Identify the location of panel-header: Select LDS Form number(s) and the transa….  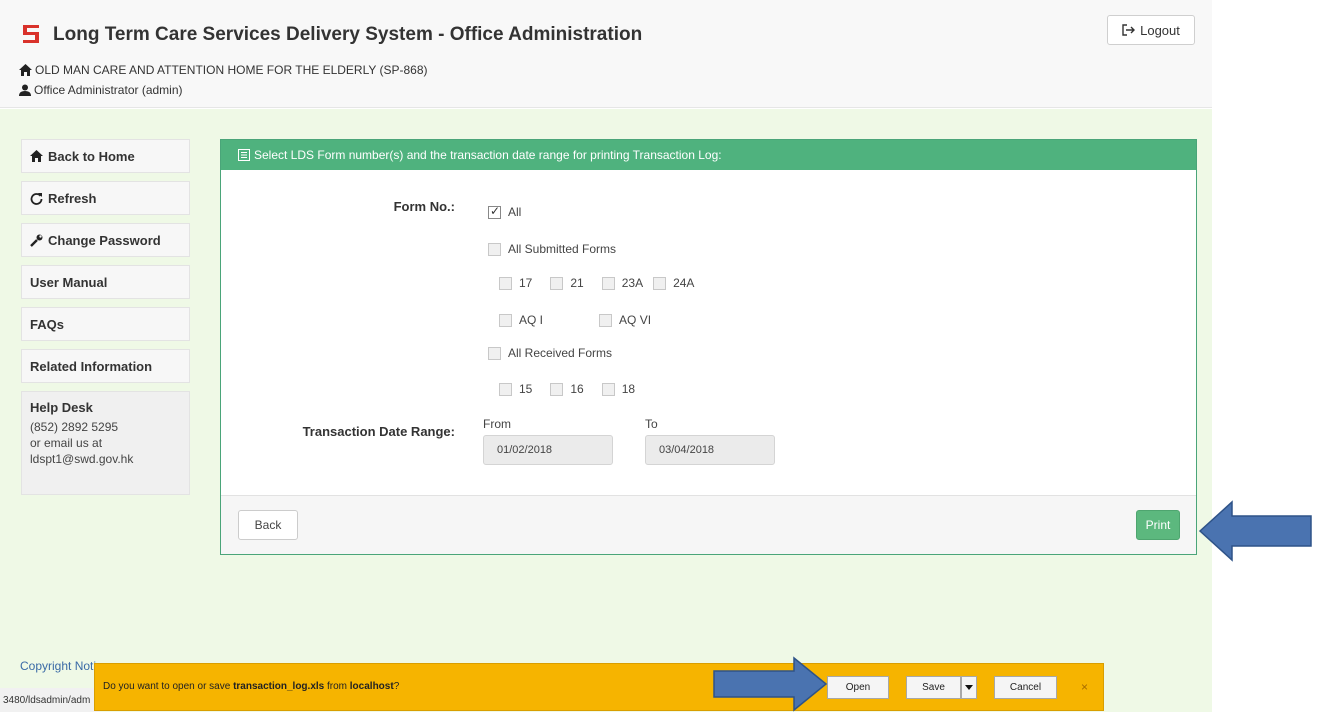
(708, 155).